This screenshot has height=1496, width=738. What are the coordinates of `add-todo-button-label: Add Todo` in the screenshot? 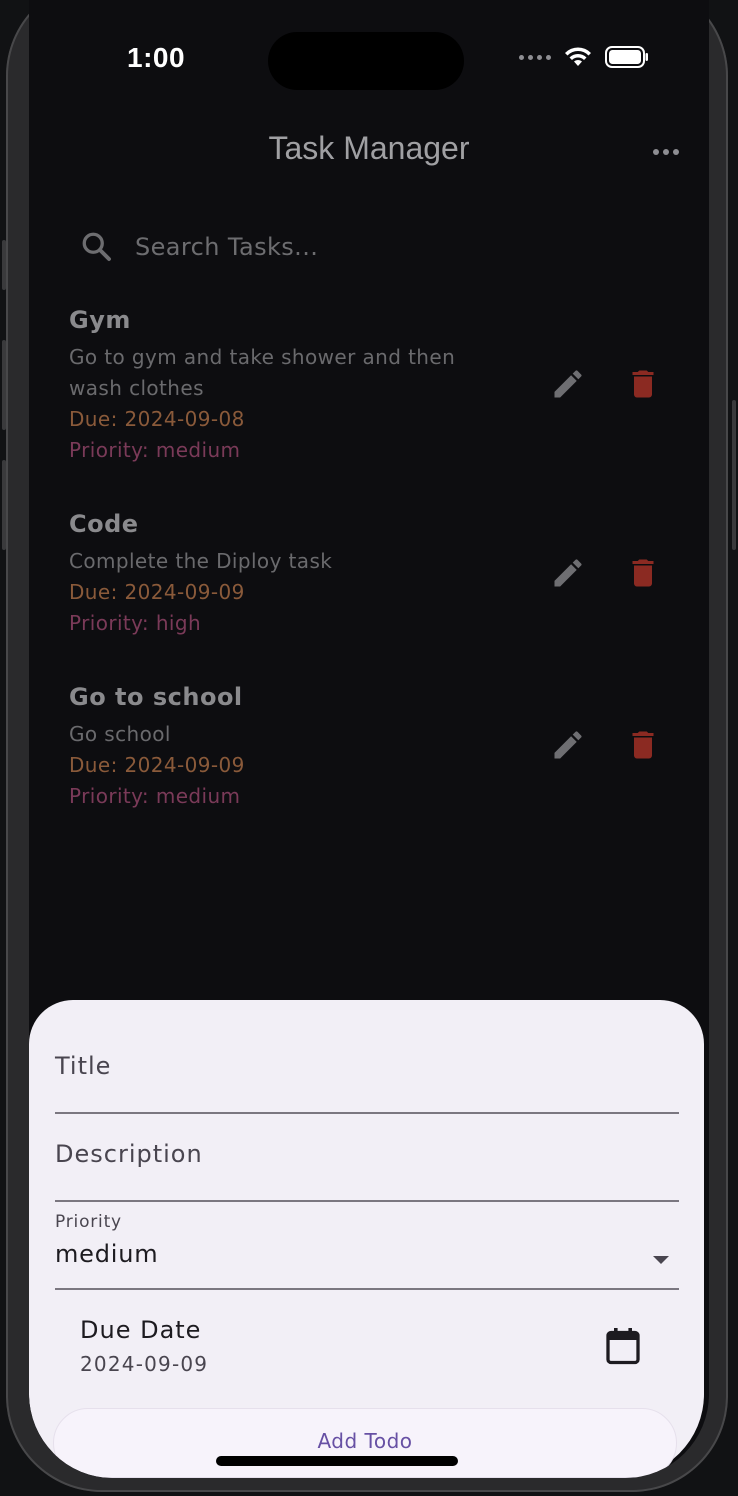 It's located at (365, 1441).